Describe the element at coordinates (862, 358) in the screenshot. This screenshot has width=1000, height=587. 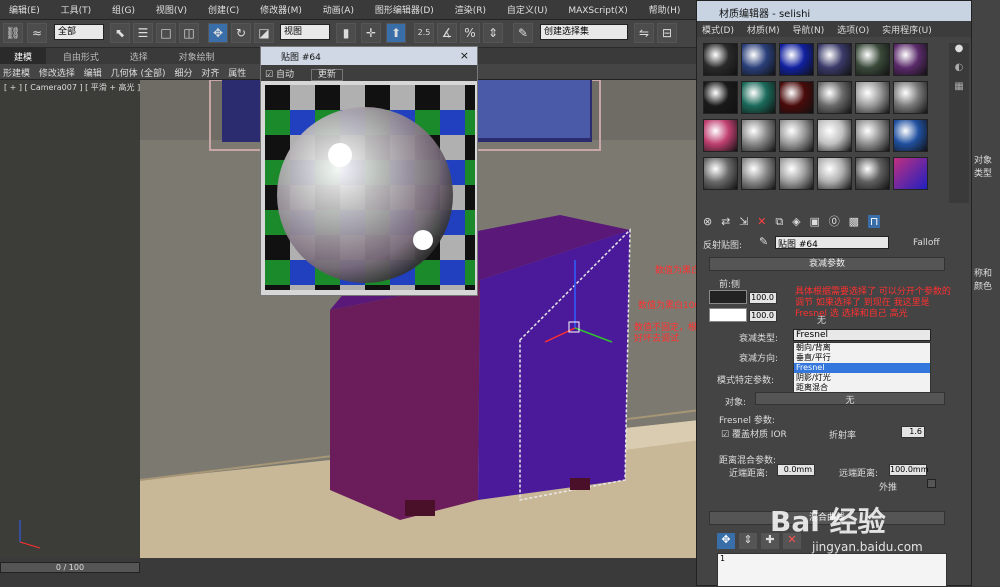
I see `option-perpendicular-parallel: 垂直/平行` at that location.